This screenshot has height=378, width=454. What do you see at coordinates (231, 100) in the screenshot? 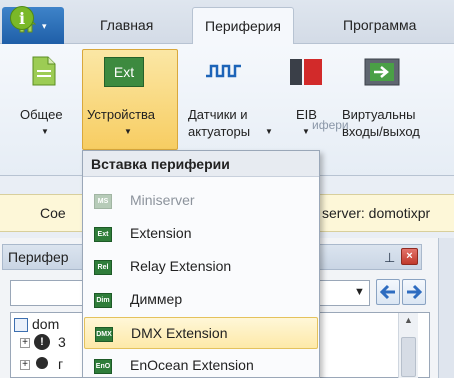
I see `sensors-actuators-button: Датчики и актуаторы ▼` at bounding box center [231, 100].